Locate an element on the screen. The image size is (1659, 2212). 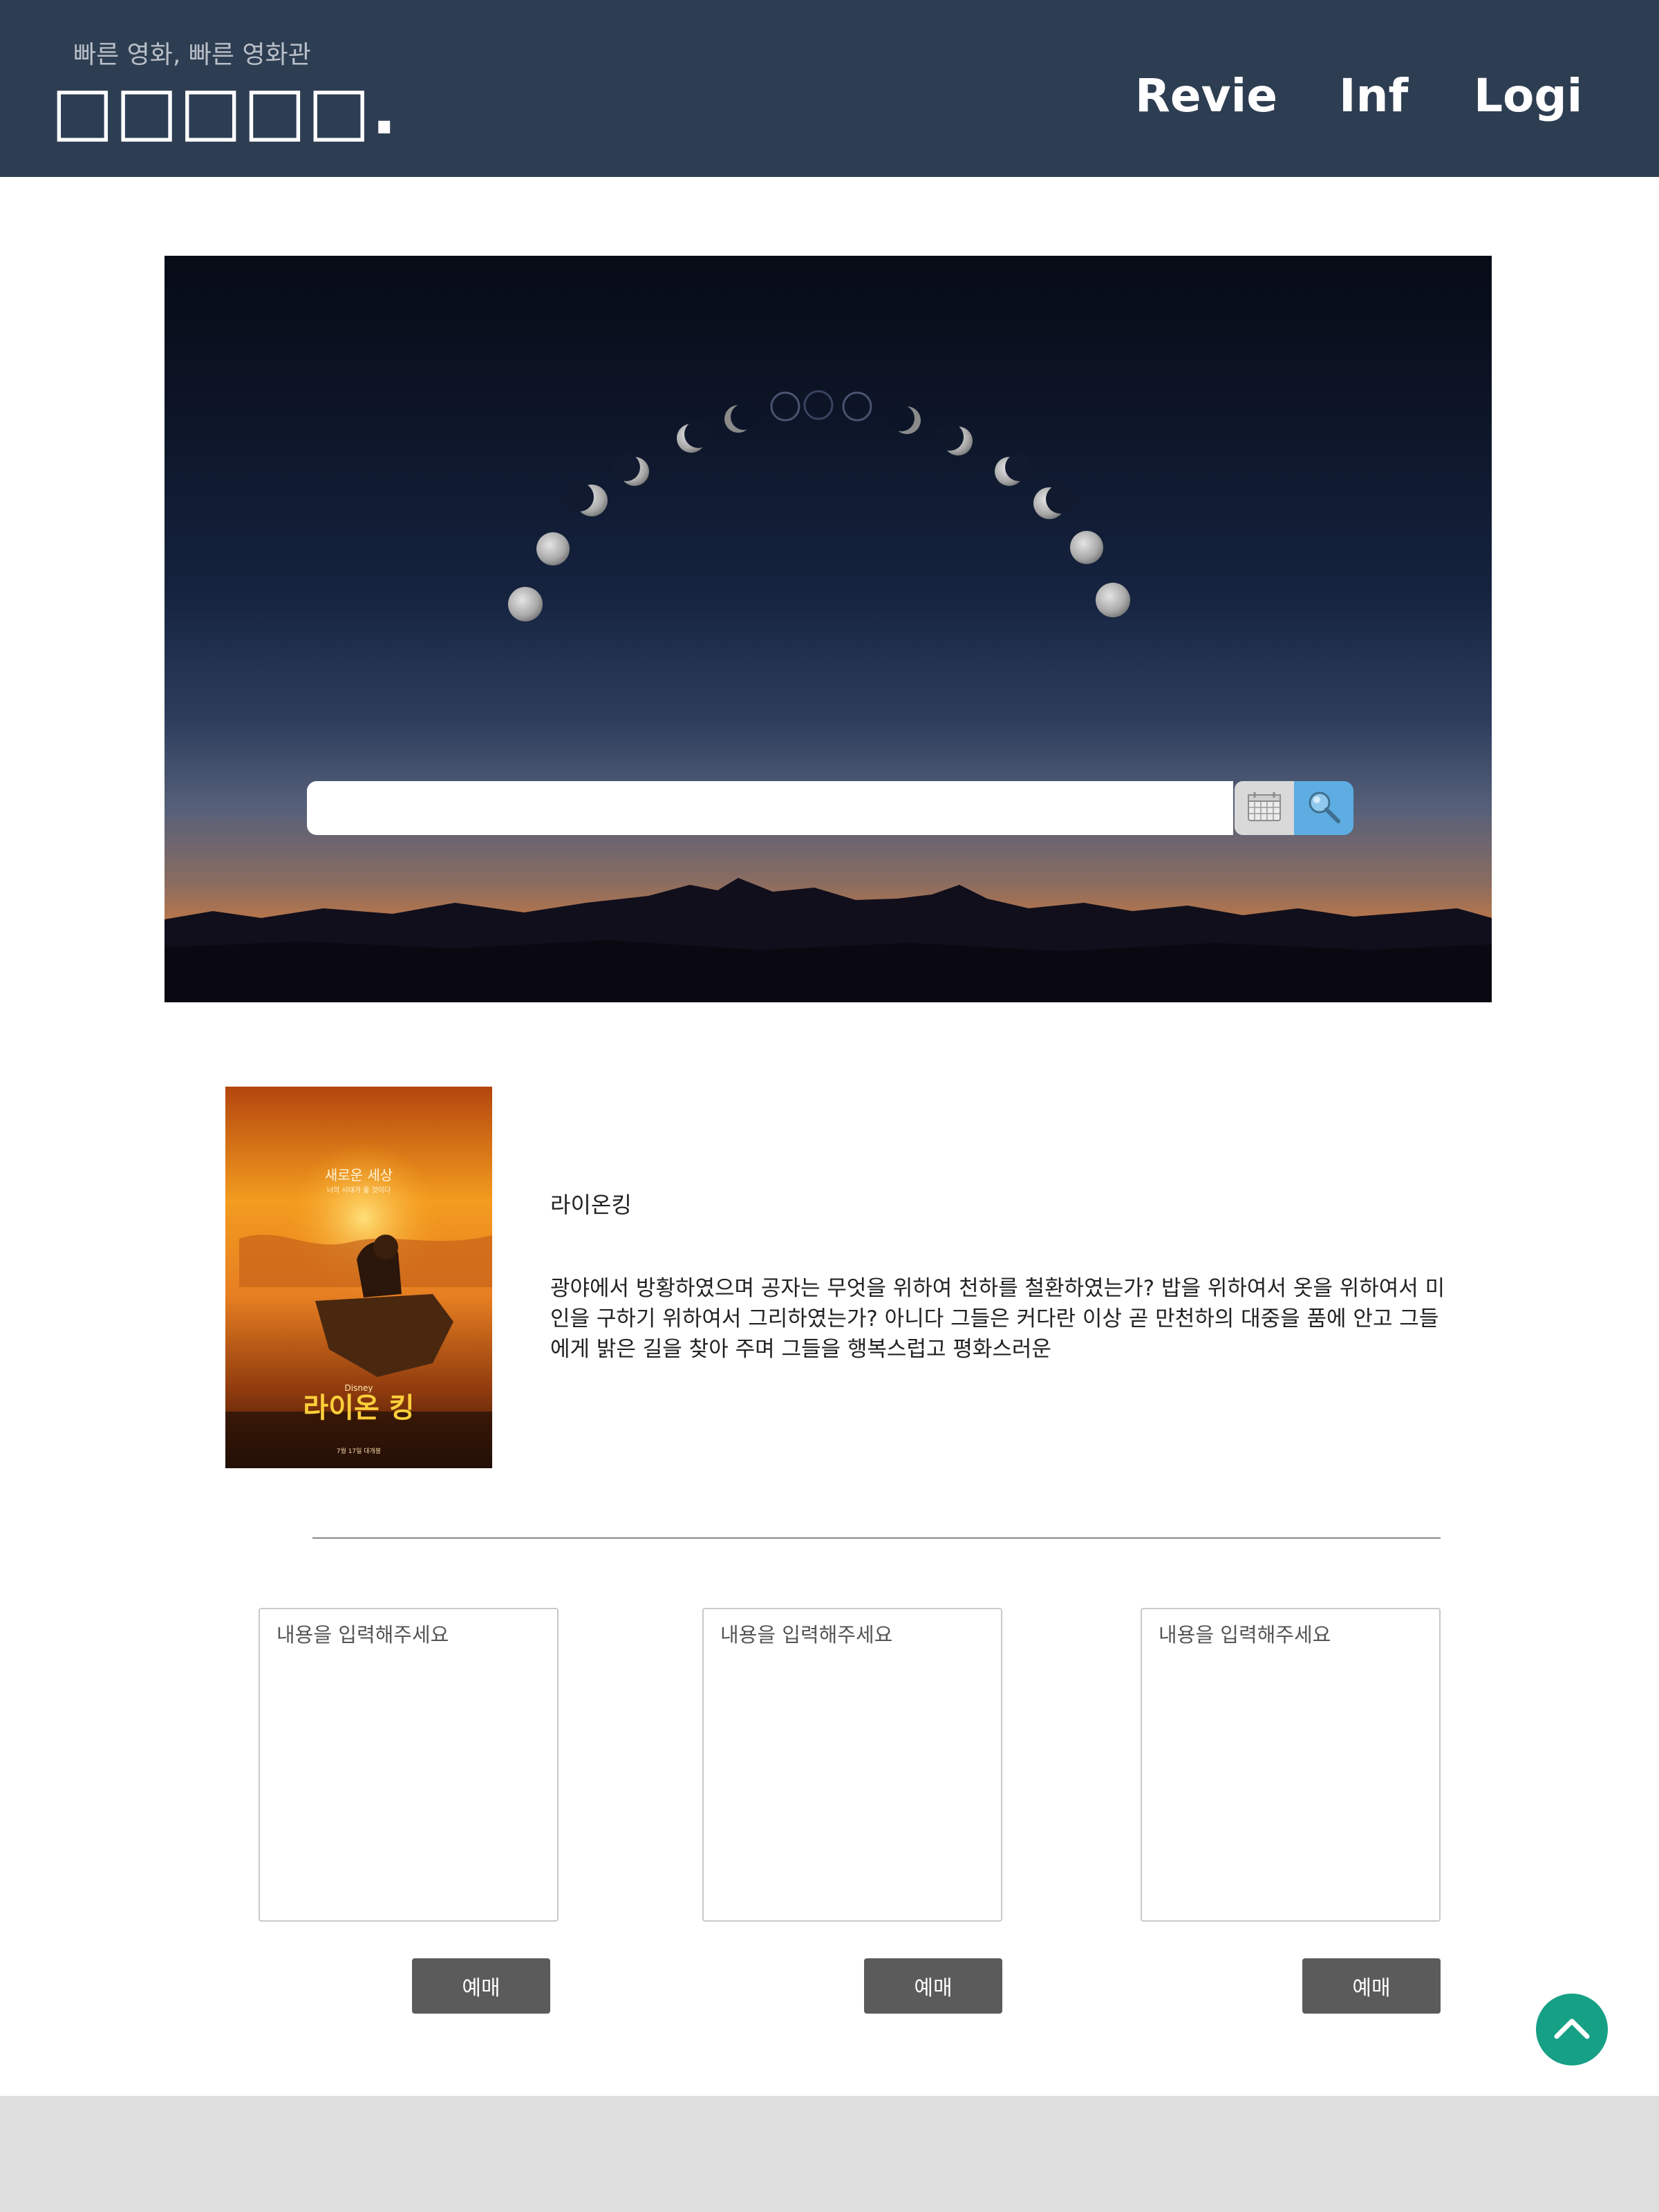
site-header: 빠른 영화, 빠른 영화관 □□□□□. Revie Inf Logi is located at coordinates (829, 88).